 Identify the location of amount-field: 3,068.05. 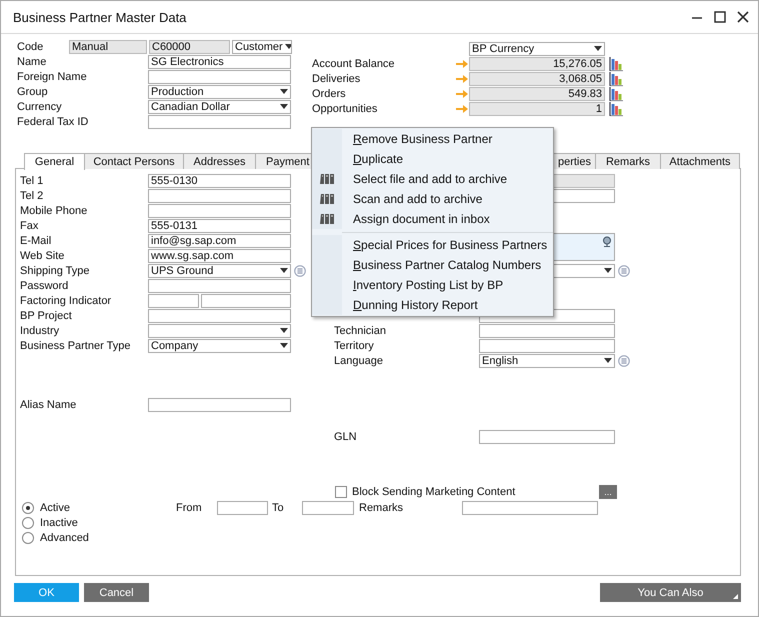
(537, 79).